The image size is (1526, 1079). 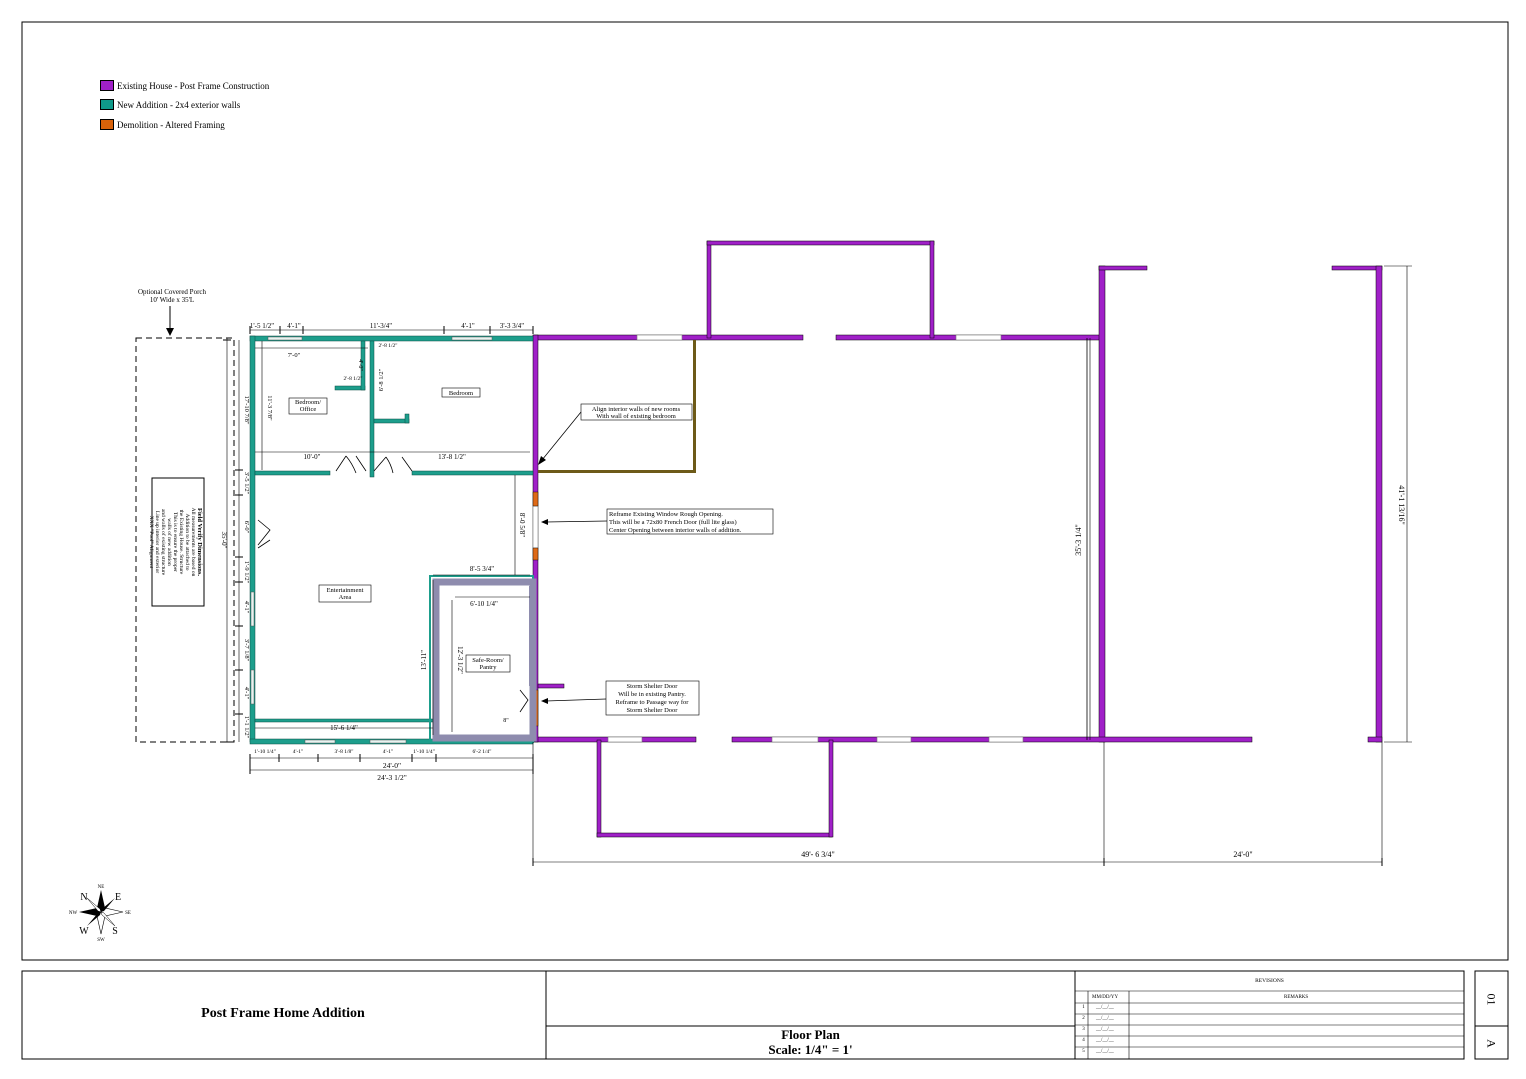 I want to click on callout-align-2: With wall of existing bedroom, so click(x=636, y=416).